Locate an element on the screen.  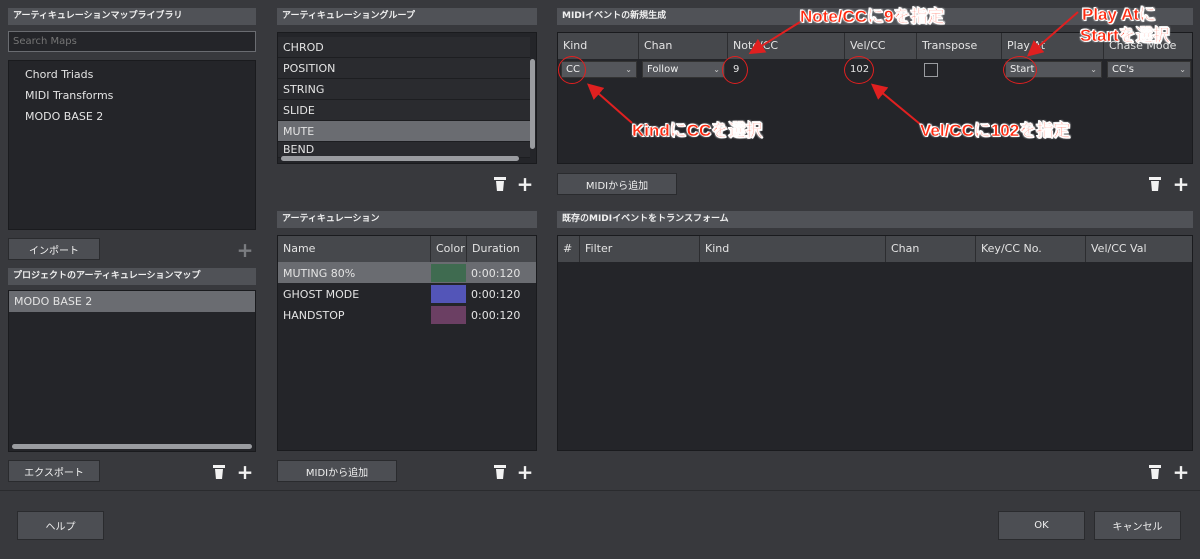
annotation-arrow-vel-cc is located at coordinates (895, 104).